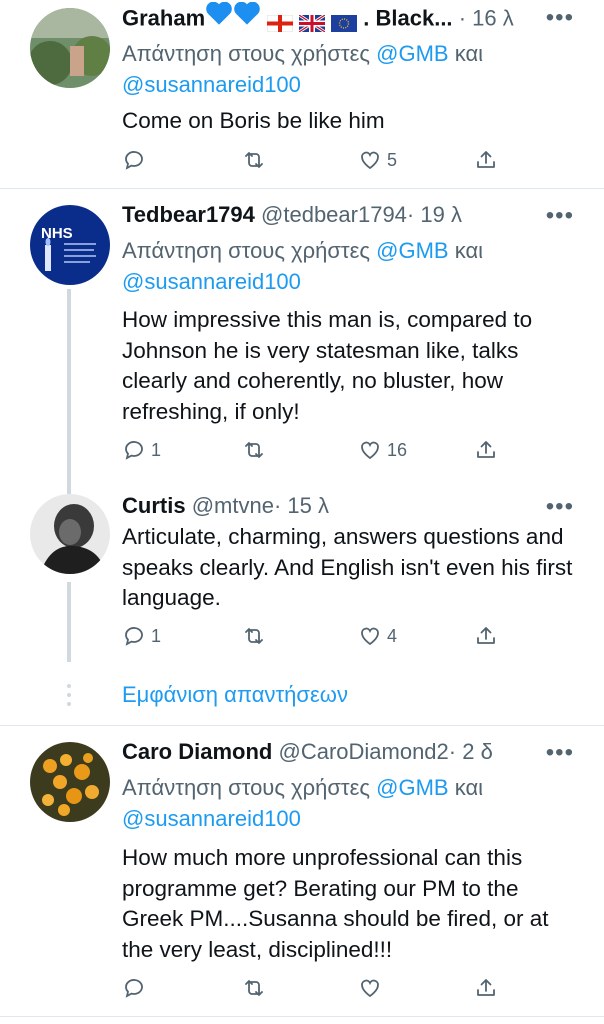  I want to click on user-handle: @CaroDiamond2, so click(363, 751).